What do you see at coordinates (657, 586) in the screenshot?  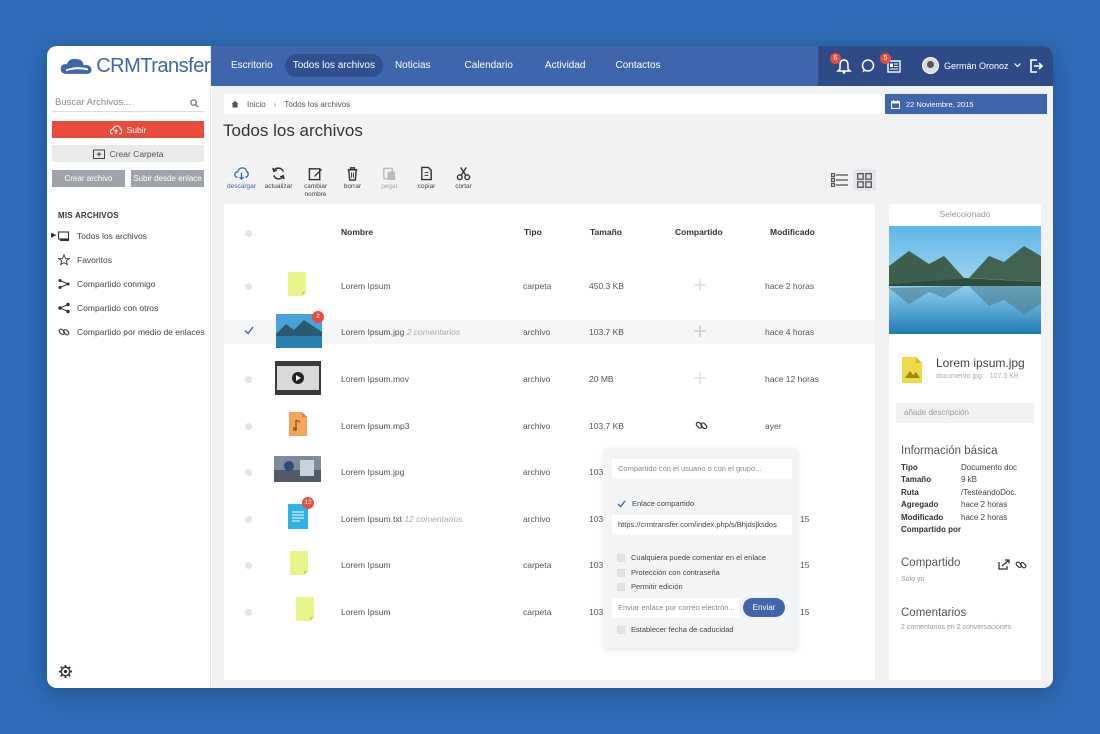 I see `option-label: Permitir edición` at bounding box center [657, 586].